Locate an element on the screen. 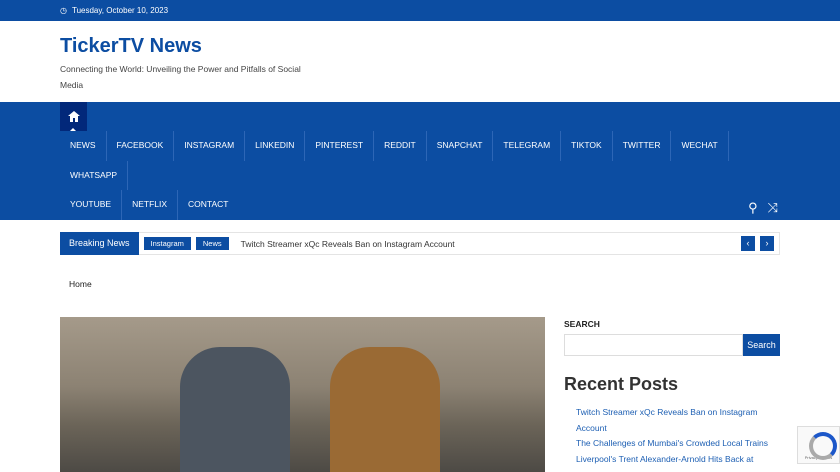 The height and width of the screenshot is (472, 840). clock-icon: ◷ is located at coordinates (63, 10).